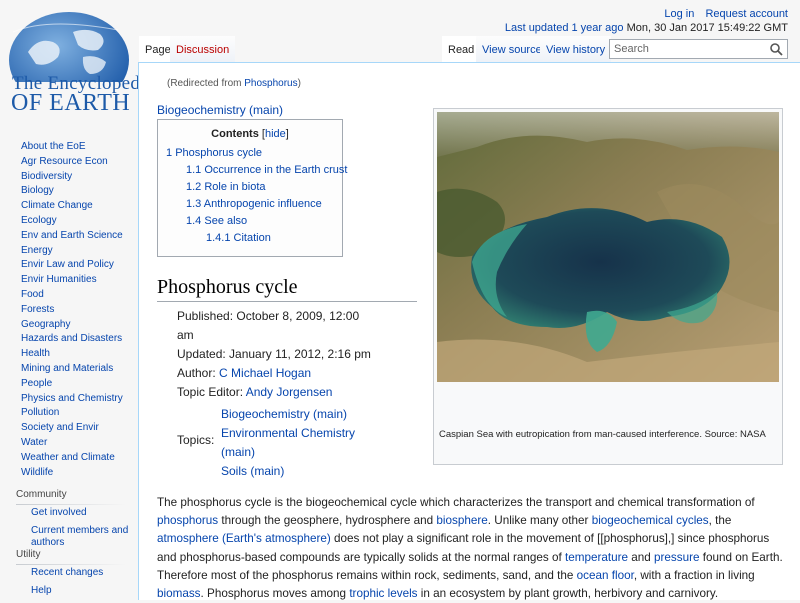 This screenshot has height=603, width=800. What do you see at coordinates (69, 536) in the screenshot?
I see `sidebar-community-item: Current members and authors` at bounding box center [69, 536].